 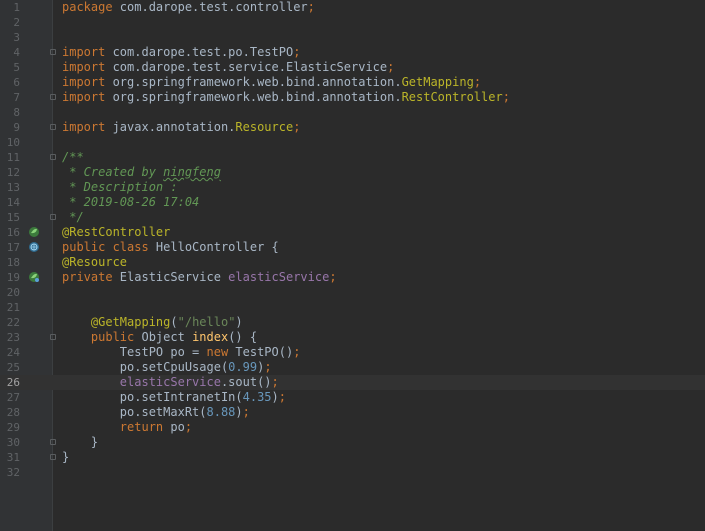 I want to click on code-token: TestPO po =, so click(x=134, y=352).